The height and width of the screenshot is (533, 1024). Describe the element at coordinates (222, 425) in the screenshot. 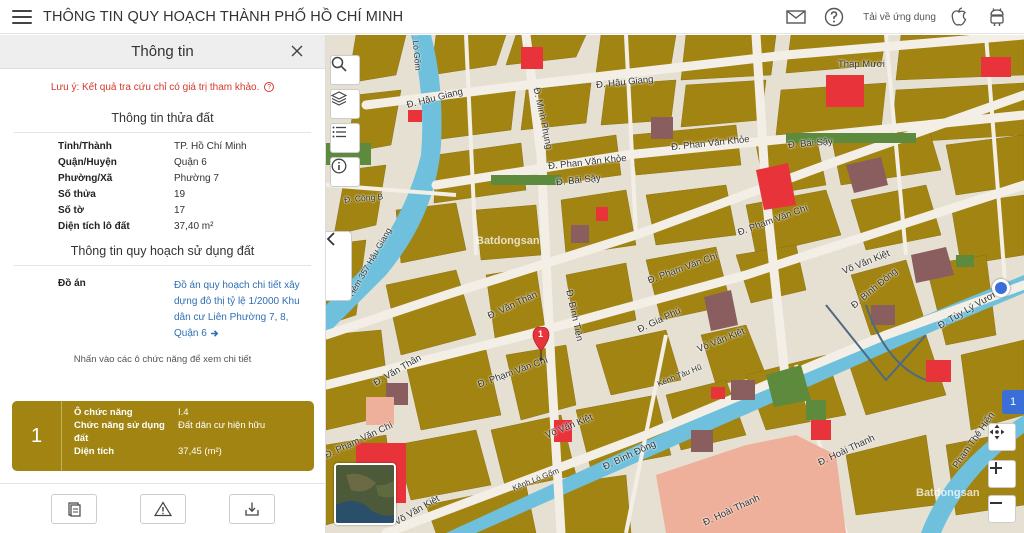

I see `card-value: Đất dân cư hiện hữu` at that location.